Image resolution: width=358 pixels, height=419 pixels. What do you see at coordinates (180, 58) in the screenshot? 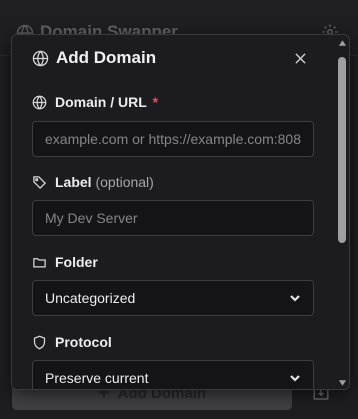
I see `dialog-header: Add Domain` at bounding box center [180, 58].